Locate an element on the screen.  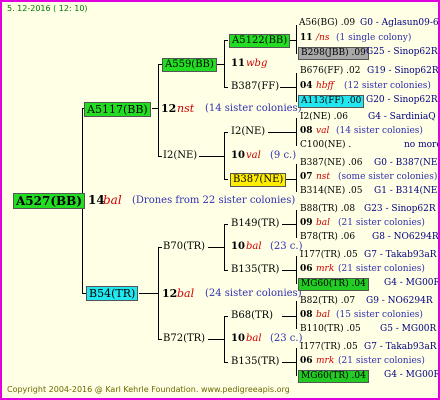
g4-0-top-line: G0 - Aglasun09-6 is located at coordinates (399, 23).